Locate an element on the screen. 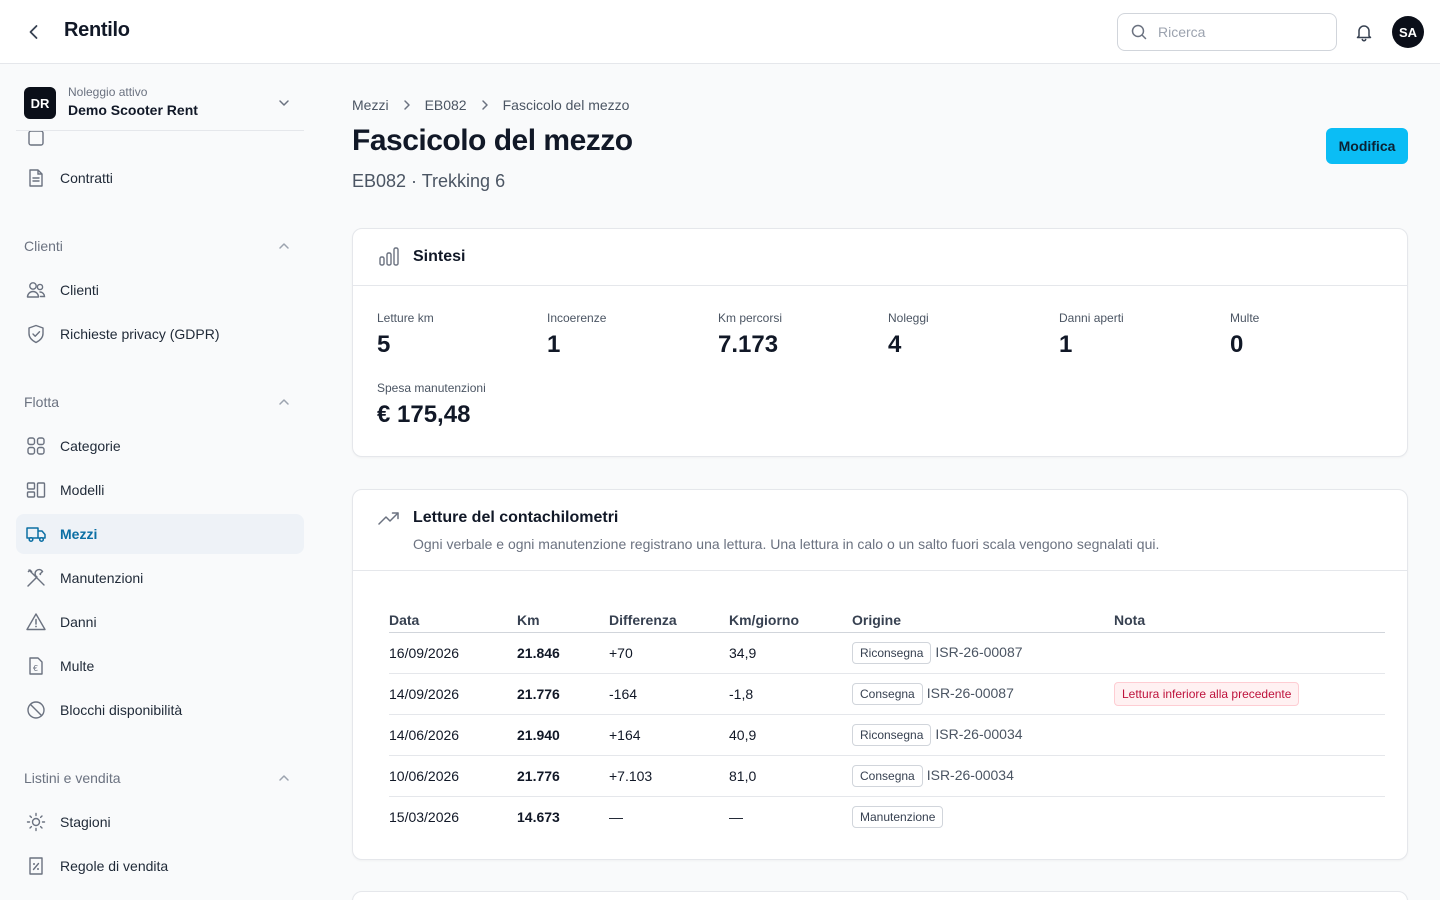 The width and height of the screenshot is (1440, 900). search-box is located at coordinates (1227, 32).